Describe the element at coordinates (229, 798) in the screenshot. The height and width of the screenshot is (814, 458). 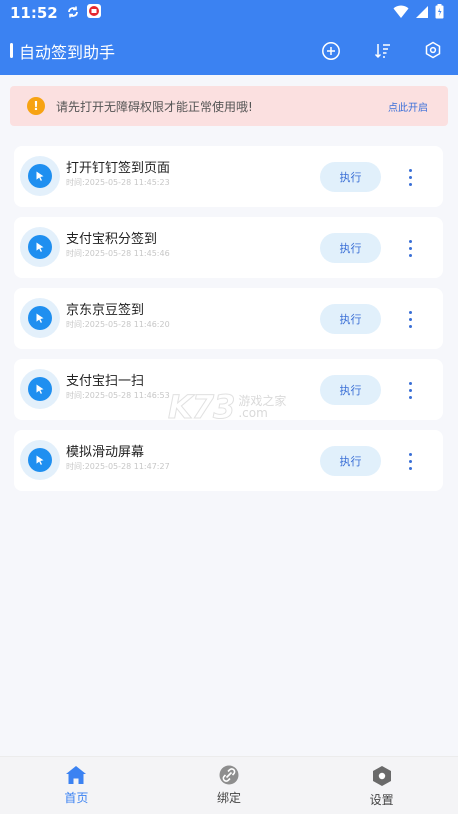
I see `nav-label-bind: 绑定` at that location.